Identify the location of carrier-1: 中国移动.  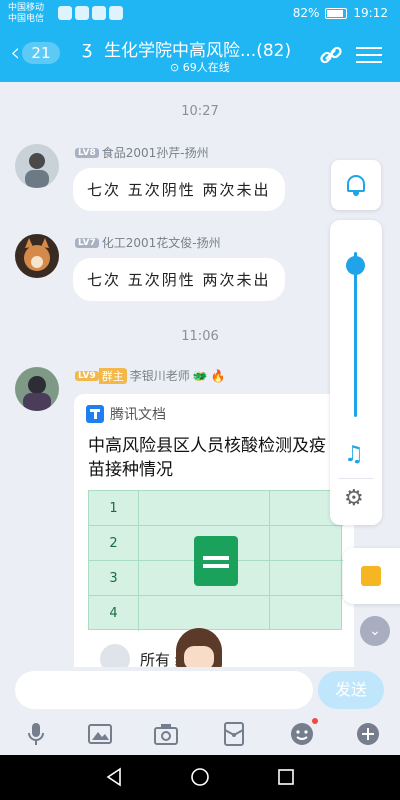
(26, 8).